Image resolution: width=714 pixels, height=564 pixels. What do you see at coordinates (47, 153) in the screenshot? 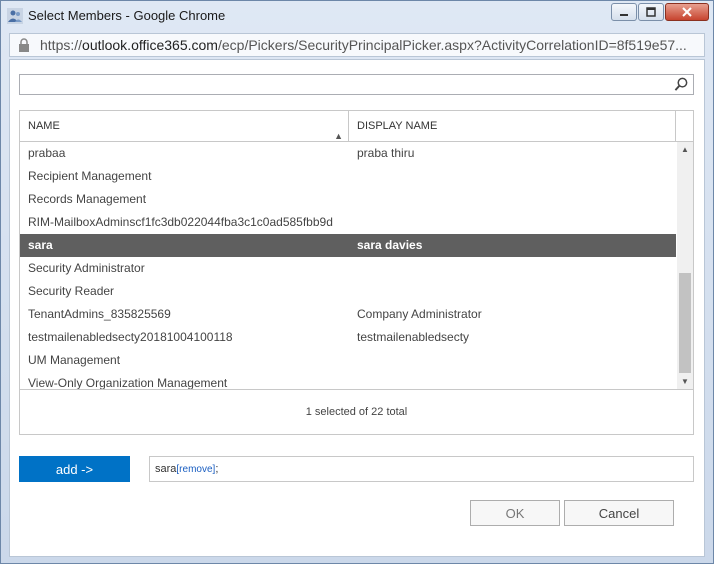
I see `row-name: prabaa` at bounding box center [47, 153].